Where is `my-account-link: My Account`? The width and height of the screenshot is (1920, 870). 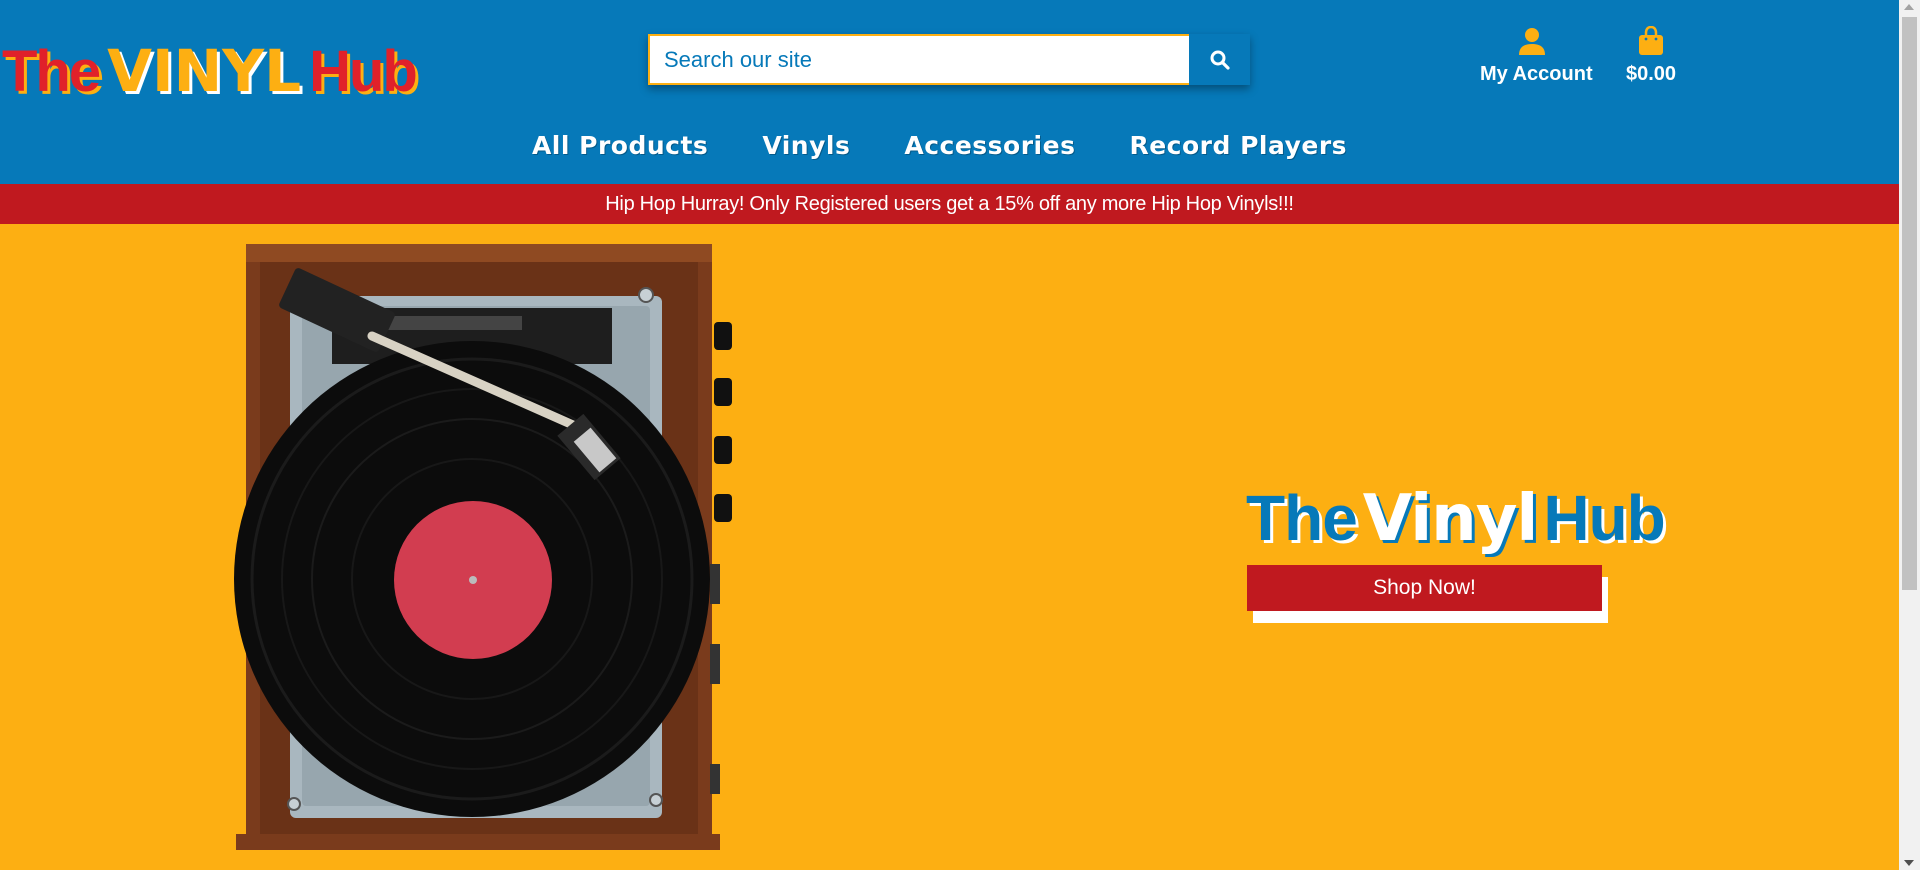
my-account-link: My Account is located at coordinates (1536, 56).